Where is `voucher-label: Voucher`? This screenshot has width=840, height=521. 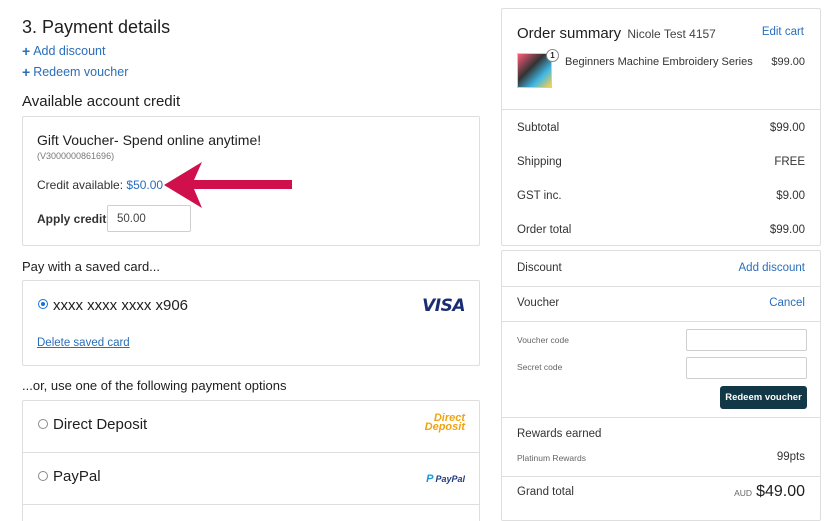 voucher-label: Voucher is located at coordinates (538, 303).